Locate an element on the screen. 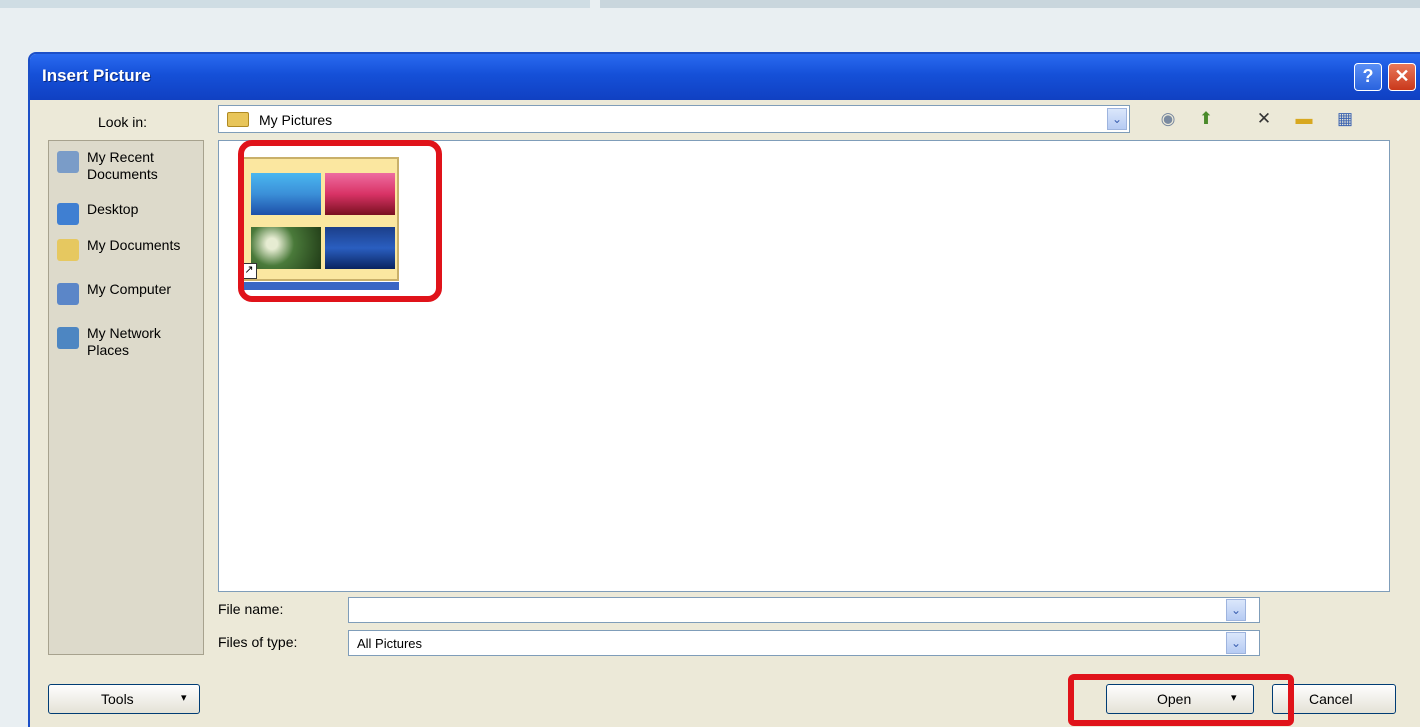  tools-button: Tools ▾ is located at coordinates (124, 699).